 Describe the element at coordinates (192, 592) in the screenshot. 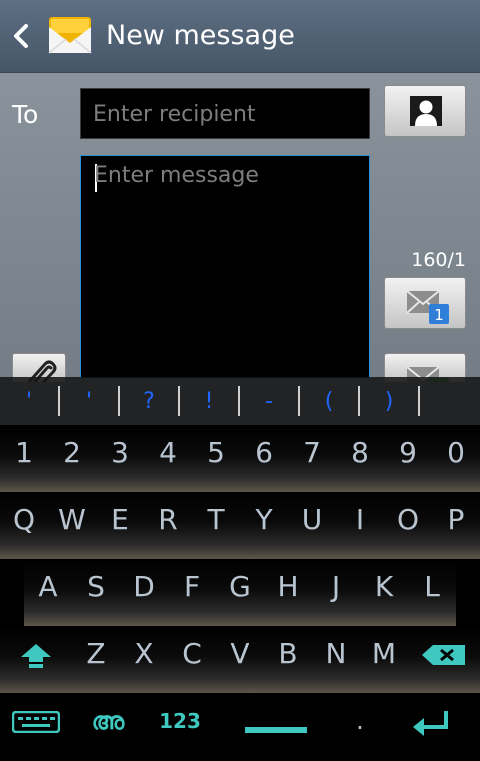

I see `key-f: F` at that location.